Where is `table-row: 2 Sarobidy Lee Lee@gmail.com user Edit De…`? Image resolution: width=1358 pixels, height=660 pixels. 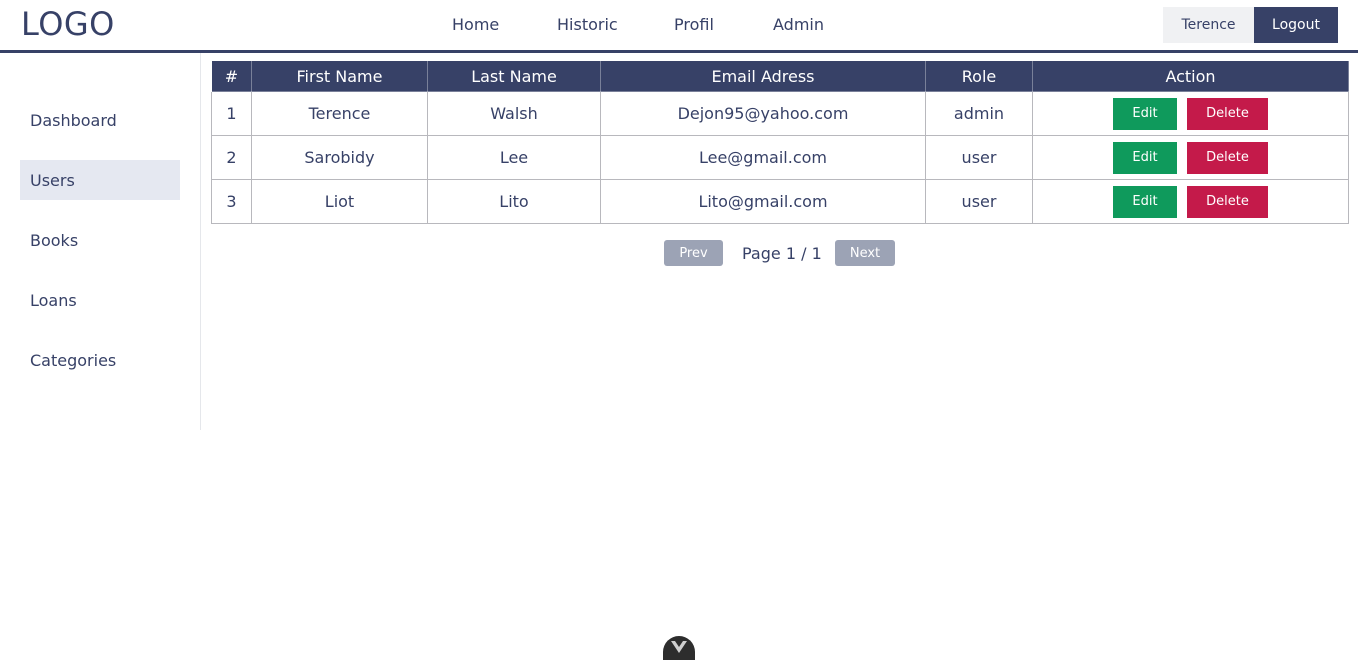 table-row: 2 Sarobidy Lee Lee@gmail.com user Edit De… is located at coordinates (780, 157).